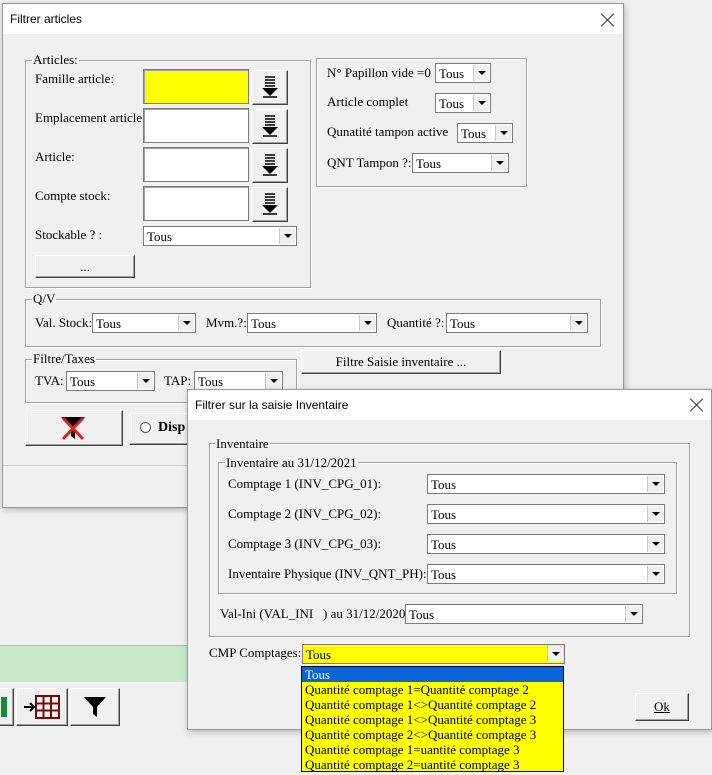  What do you see at coordinates (196, 203) in the screenshot?
I see `compte-stock-input` at bounding box center [196, 203].